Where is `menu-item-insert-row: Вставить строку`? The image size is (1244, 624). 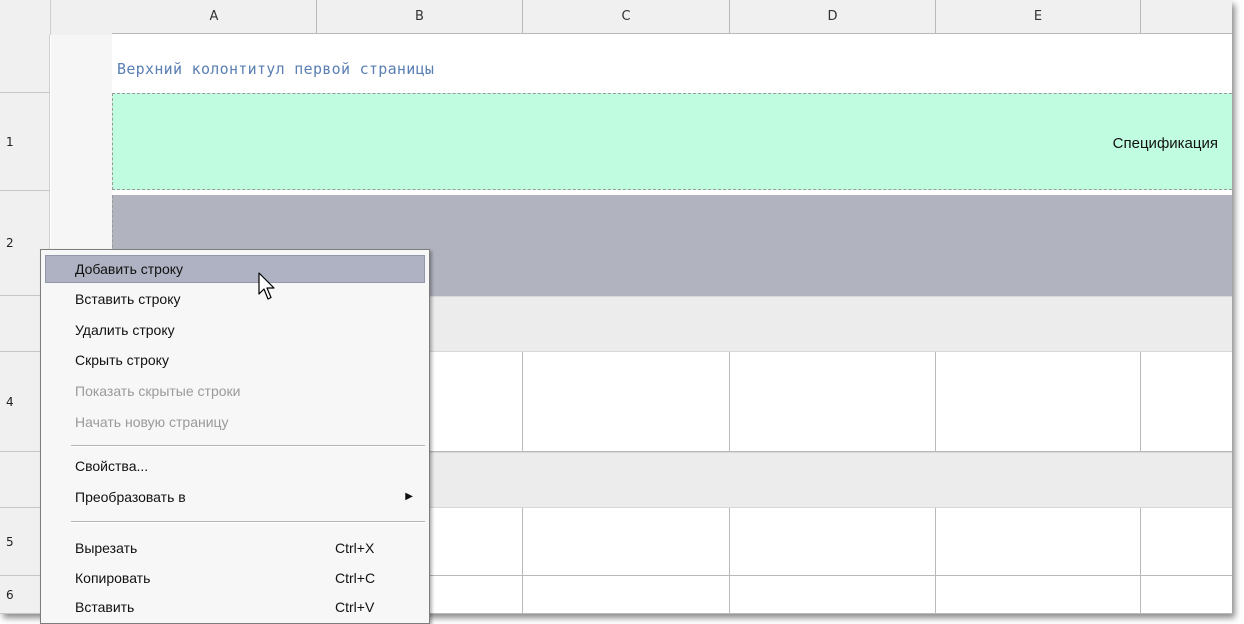
menu-item-insert-row: Вставить строку is located at coordinates (235, 299).